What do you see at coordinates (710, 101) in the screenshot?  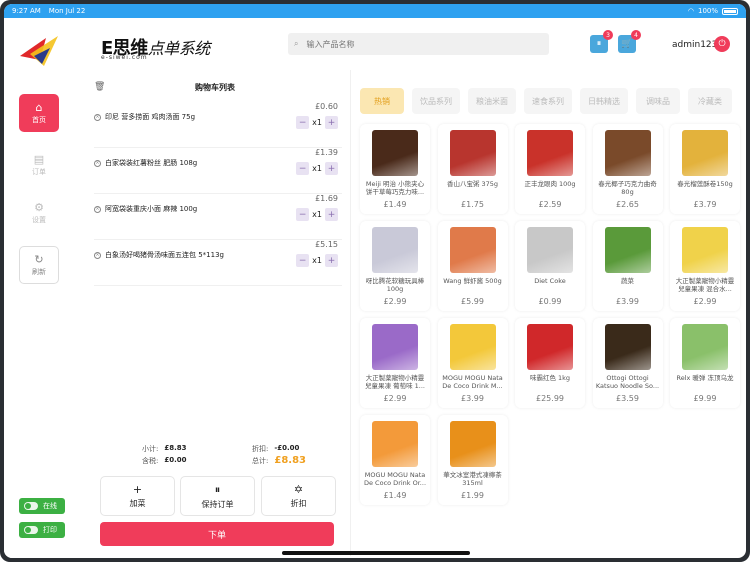 I see `tab-chilled: 冷藏类` at bounding box center [710, 101].